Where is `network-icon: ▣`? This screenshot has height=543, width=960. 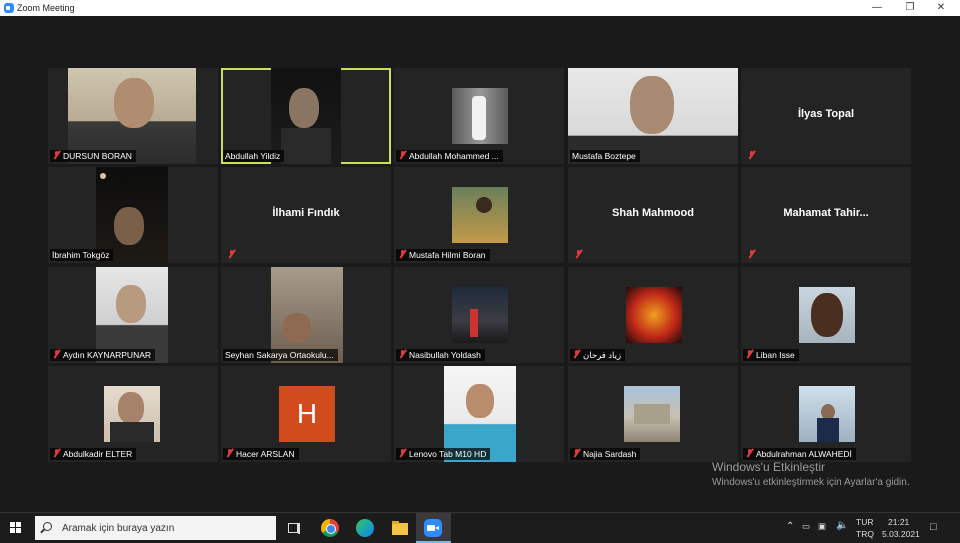 network-icon: ▣ is located at coordinates (822, 526).